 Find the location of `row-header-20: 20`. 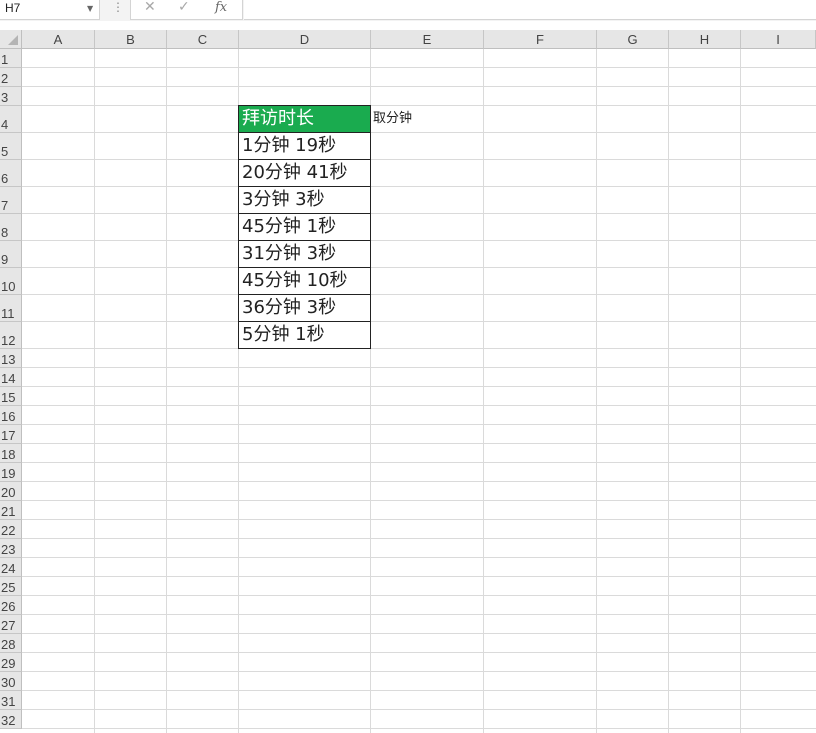

row-header-20: 20 is located at coordinates (11, 491).